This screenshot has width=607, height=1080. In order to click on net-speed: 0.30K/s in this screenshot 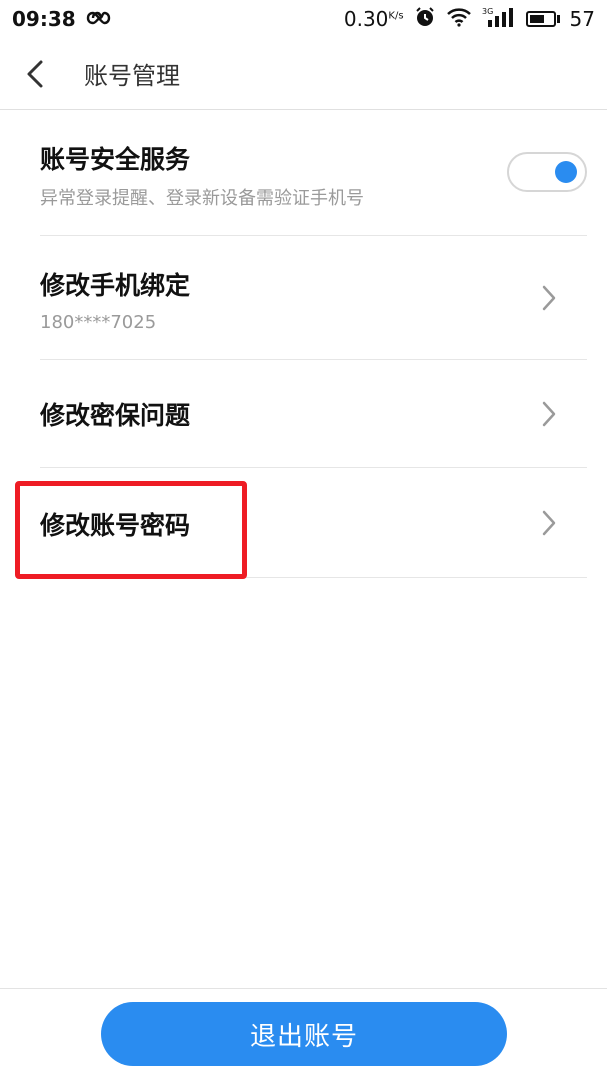, I will do `click(374, 19)`.